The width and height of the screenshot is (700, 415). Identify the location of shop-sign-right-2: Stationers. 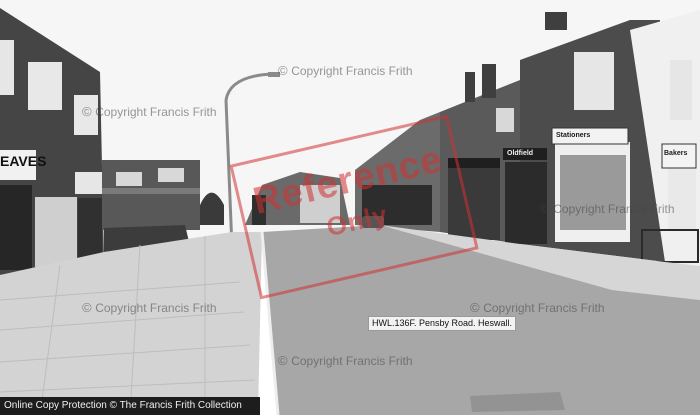
(573, 135).